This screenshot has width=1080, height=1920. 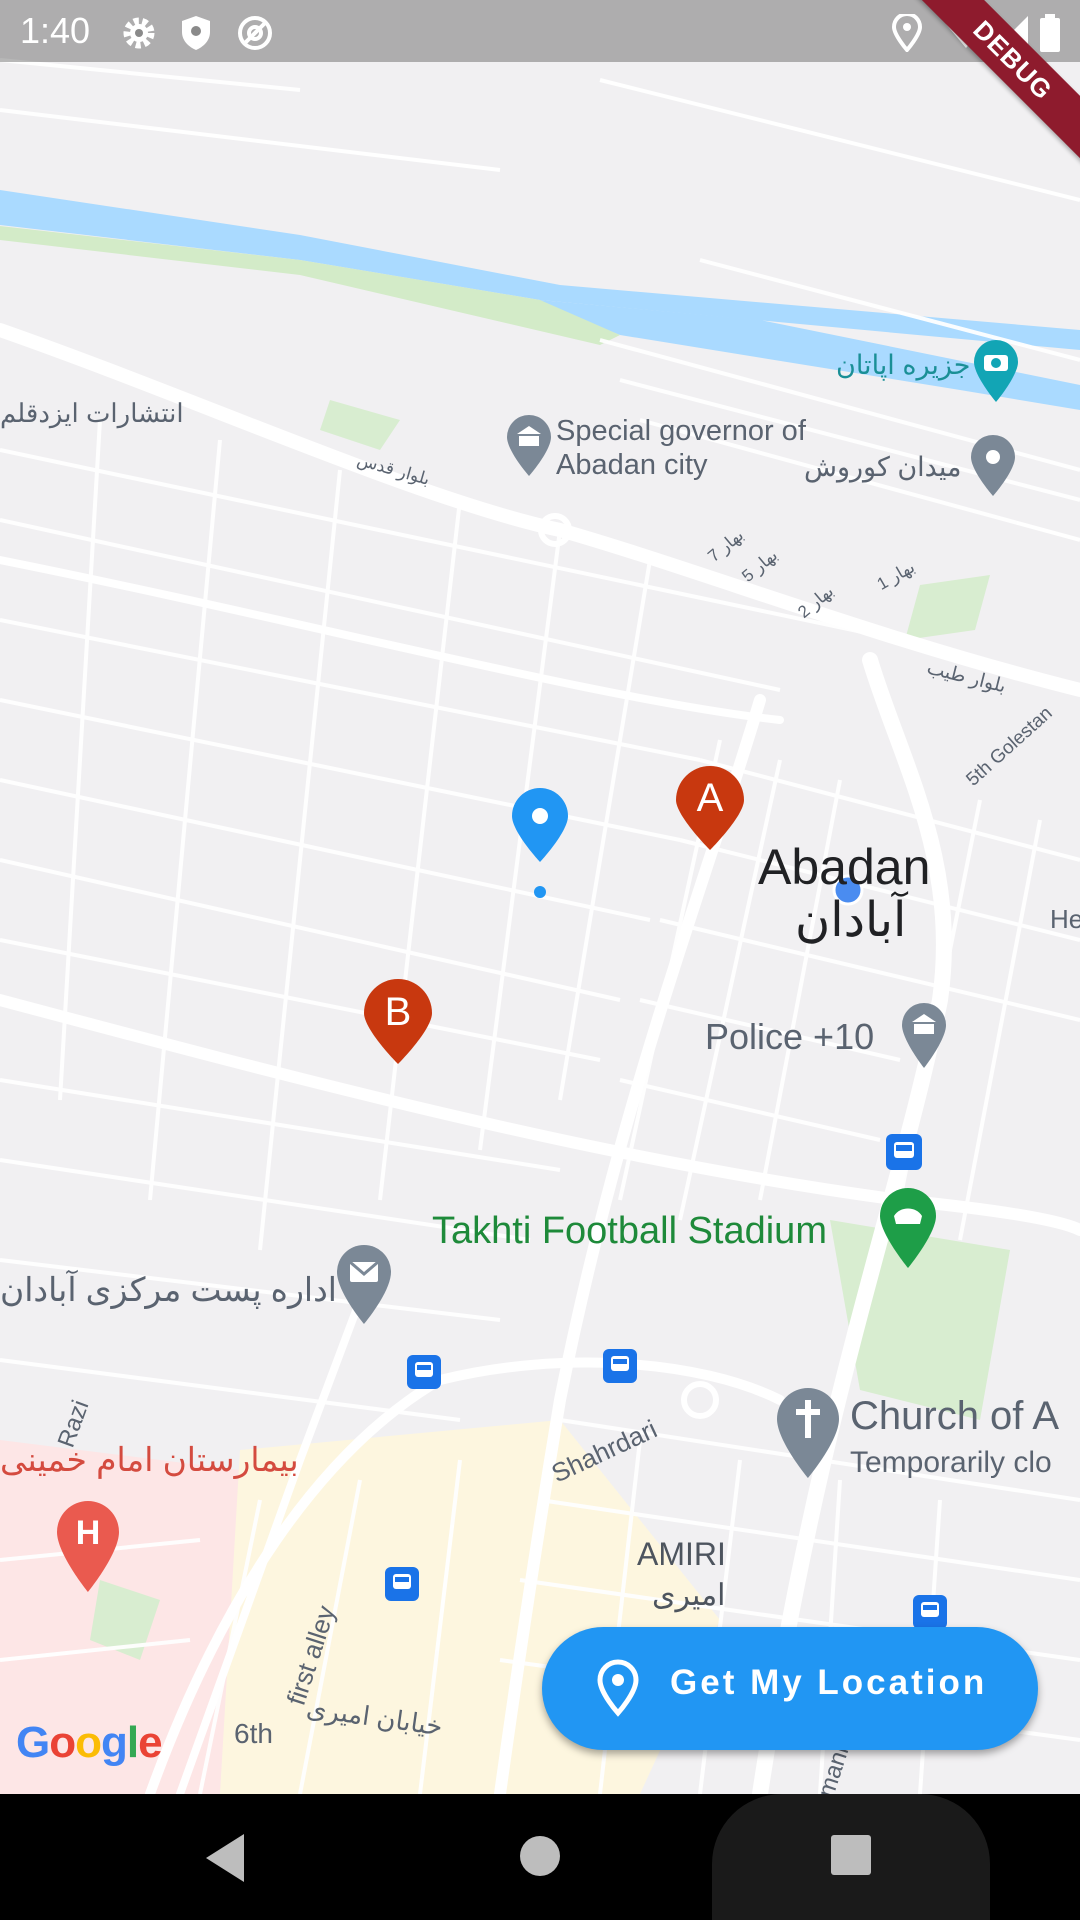 What do you see at coordinates (1050, 33) in the screenshot?
I see `battery-icon` at bounding box center [1050, 33].